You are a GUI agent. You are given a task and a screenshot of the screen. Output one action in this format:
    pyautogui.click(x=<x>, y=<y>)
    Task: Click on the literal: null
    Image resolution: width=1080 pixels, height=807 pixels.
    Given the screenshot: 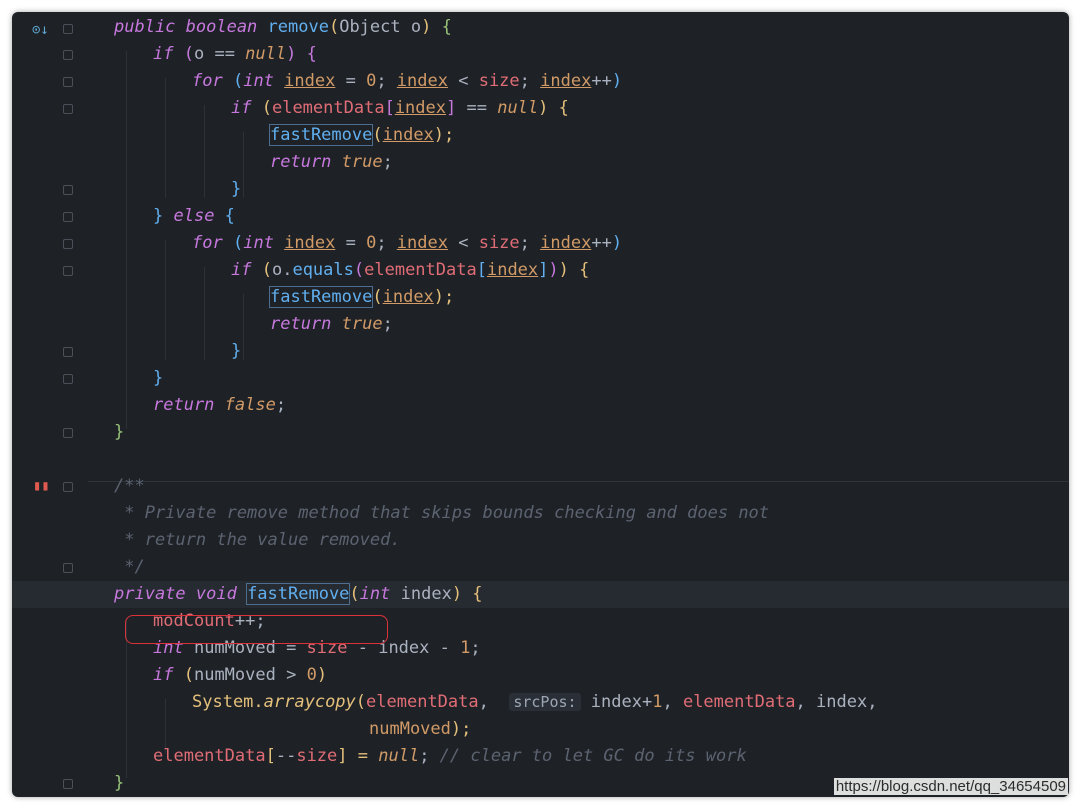 What is the action you would take?
    pyautogui.click(x=266, y=54)
    